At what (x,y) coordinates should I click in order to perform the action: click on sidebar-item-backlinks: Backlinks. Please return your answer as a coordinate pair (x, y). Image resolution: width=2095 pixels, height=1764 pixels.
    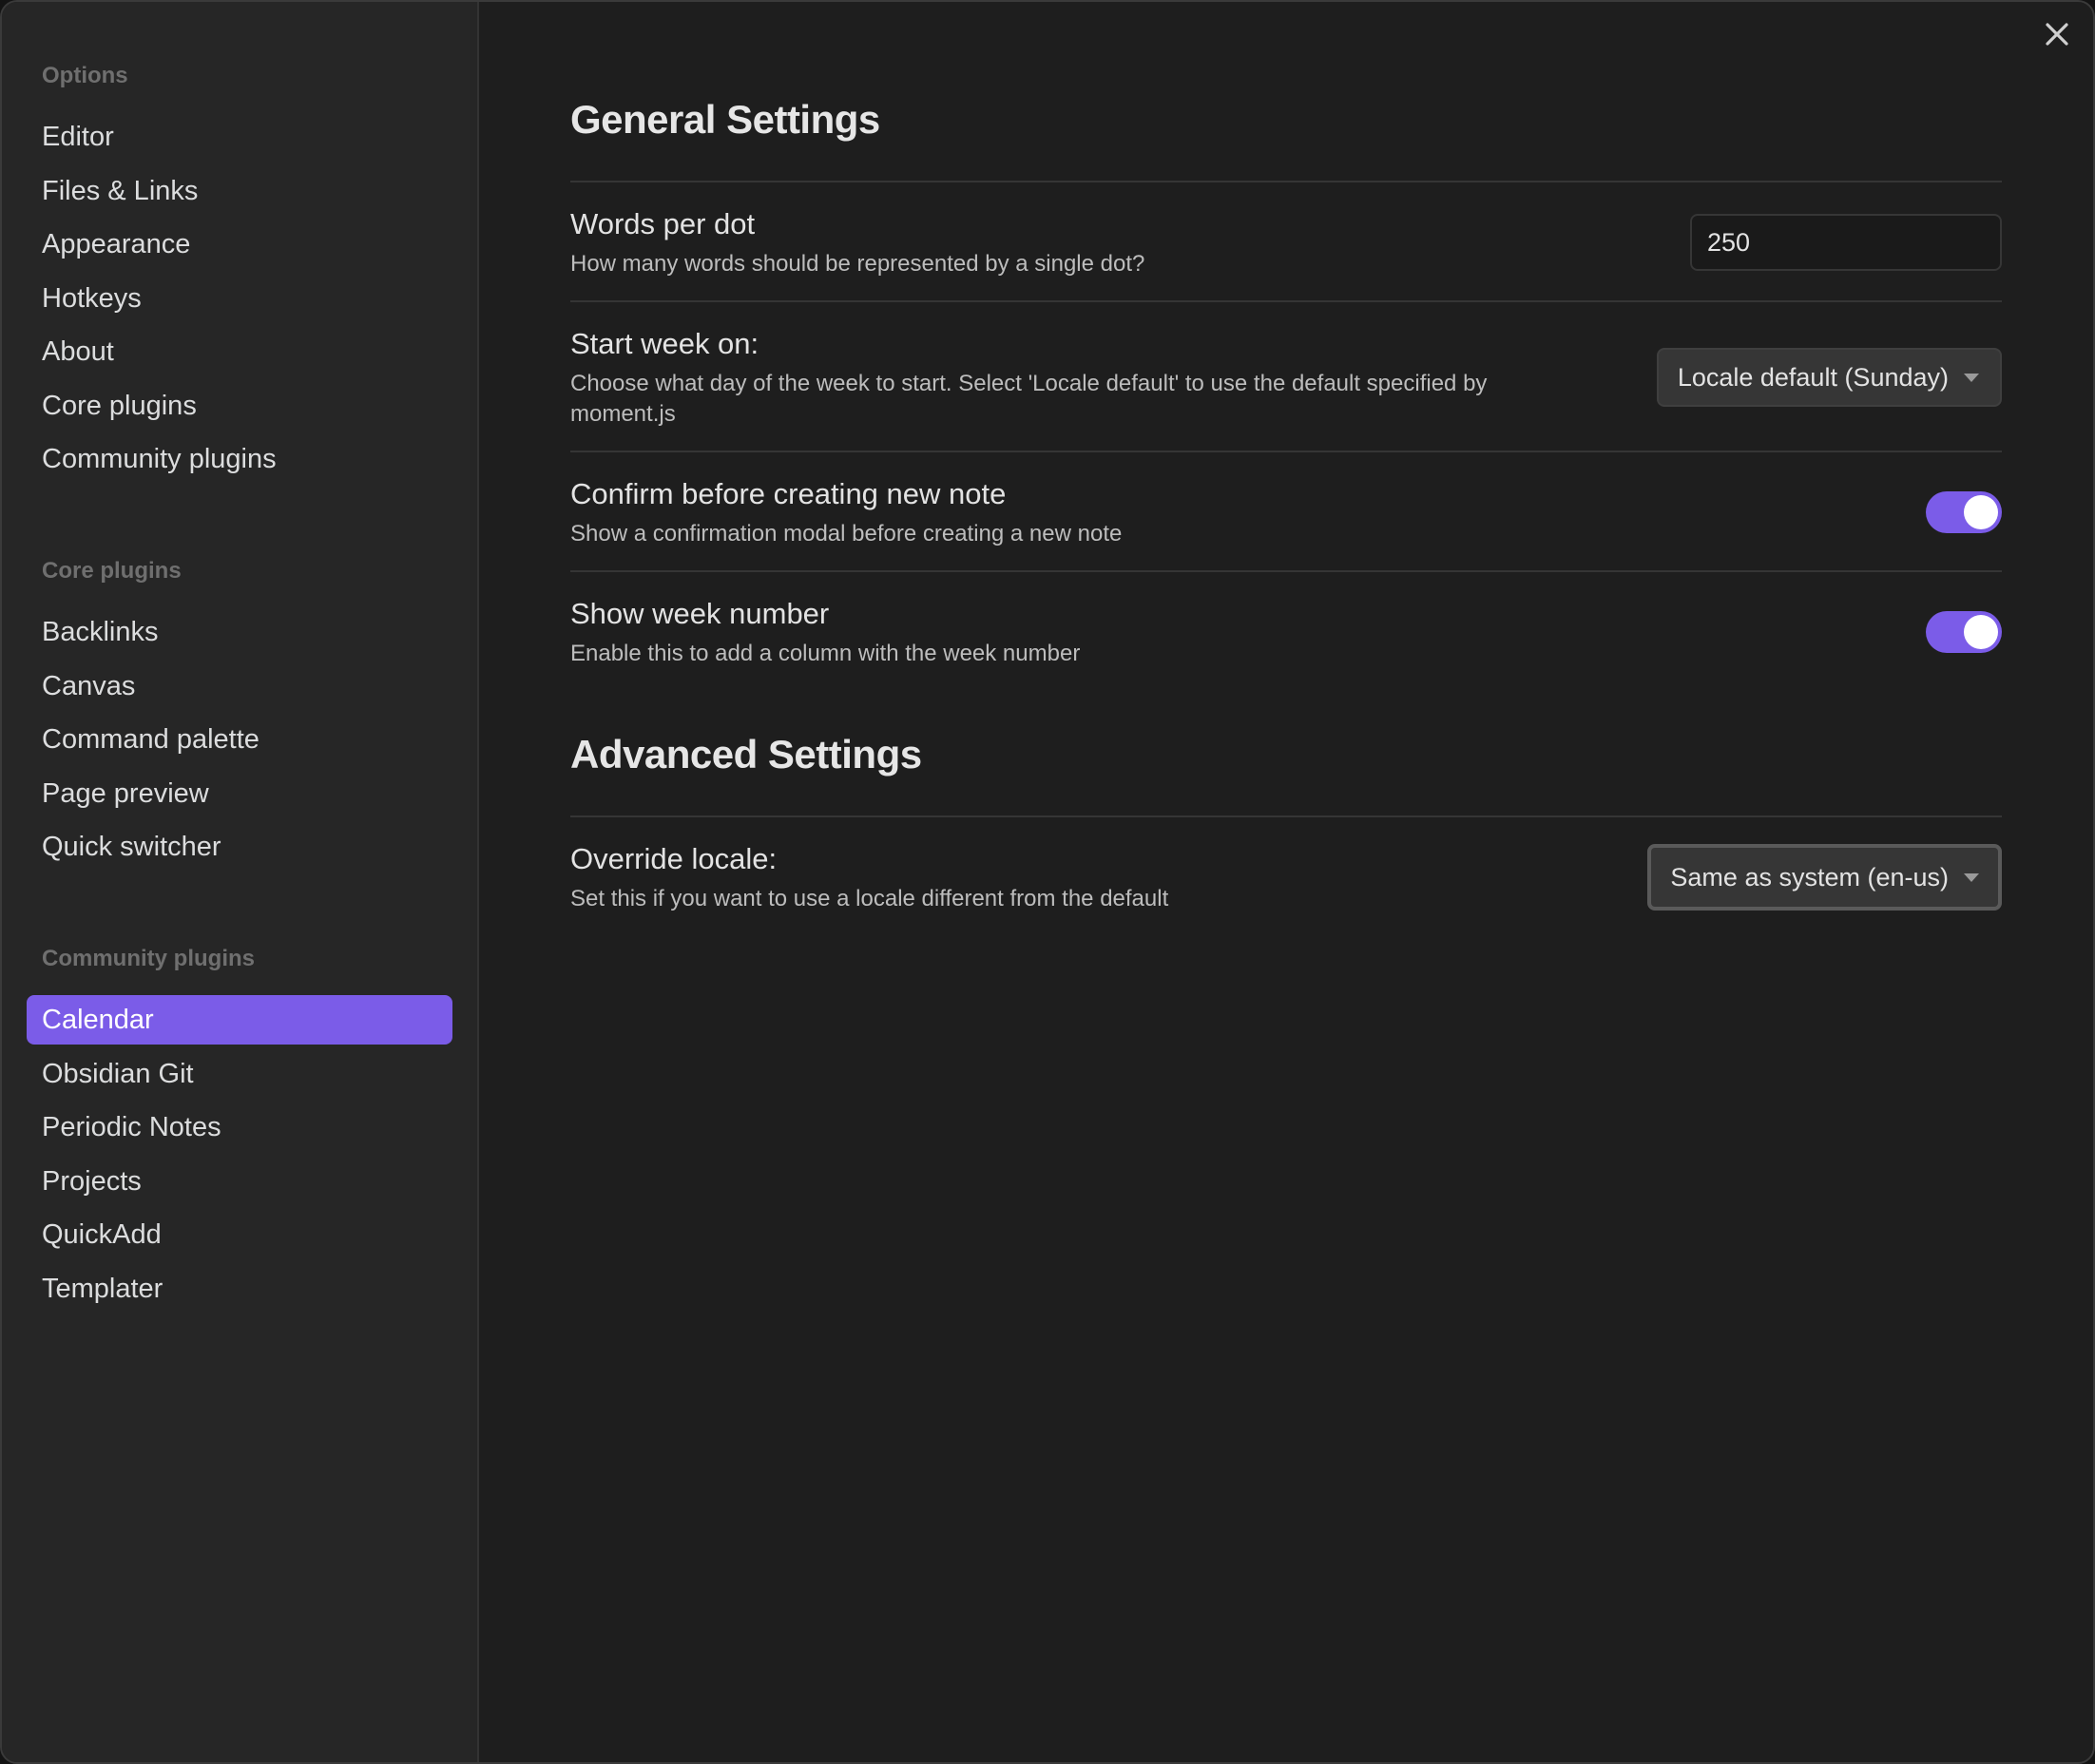
    Looking at the image, I should click on (239, 632).